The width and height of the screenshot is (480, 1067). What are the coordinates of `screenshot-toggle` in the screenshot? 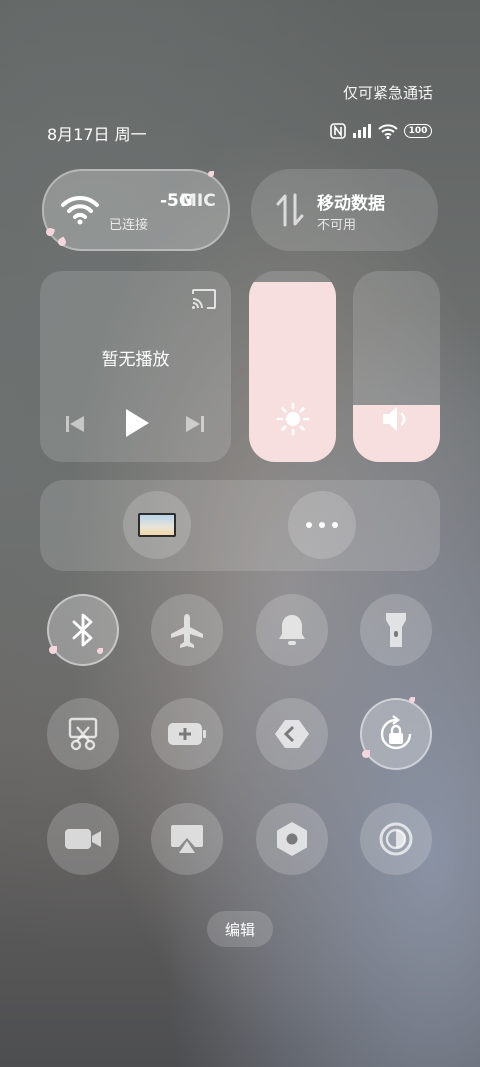 It's located at (83, 734).